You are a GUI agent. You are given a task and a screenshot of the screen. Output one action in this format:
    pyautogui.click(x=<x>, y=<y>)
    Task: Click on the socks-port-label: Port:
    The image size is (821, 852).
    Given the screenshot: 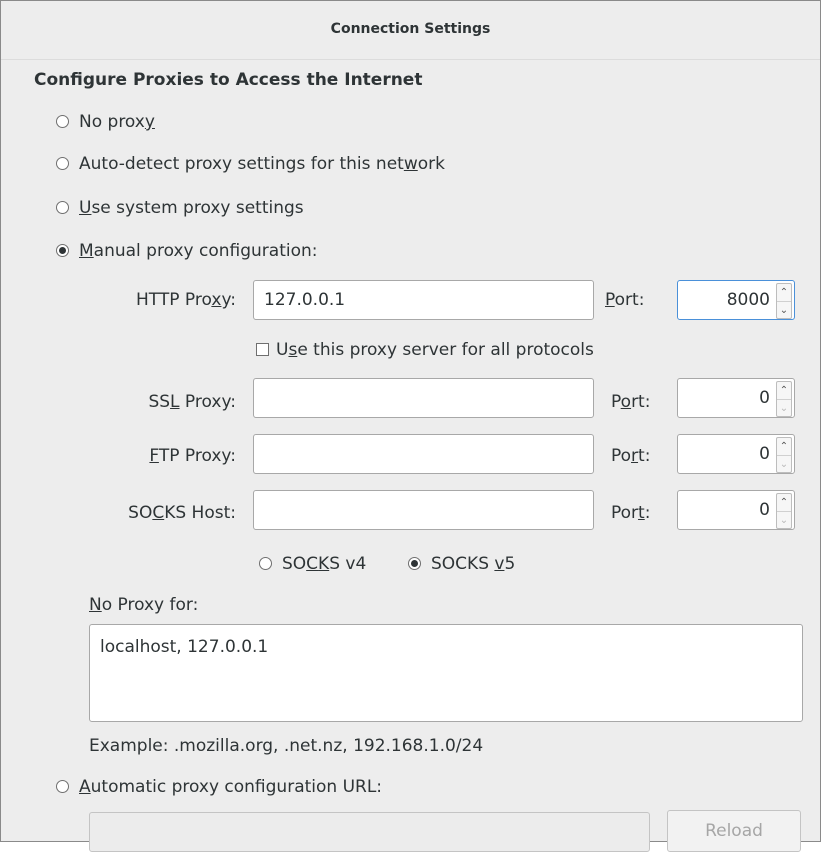 What is the action you would take?
    pyautogui.click(x=631, y=513)
    